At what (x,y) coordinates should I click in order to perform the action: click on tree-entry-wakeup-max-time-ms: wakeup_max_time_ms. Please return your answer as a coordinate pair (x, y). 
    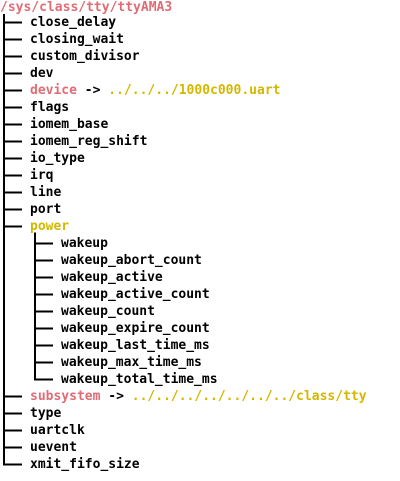
    Looking at the image, I should click on (131, 362).